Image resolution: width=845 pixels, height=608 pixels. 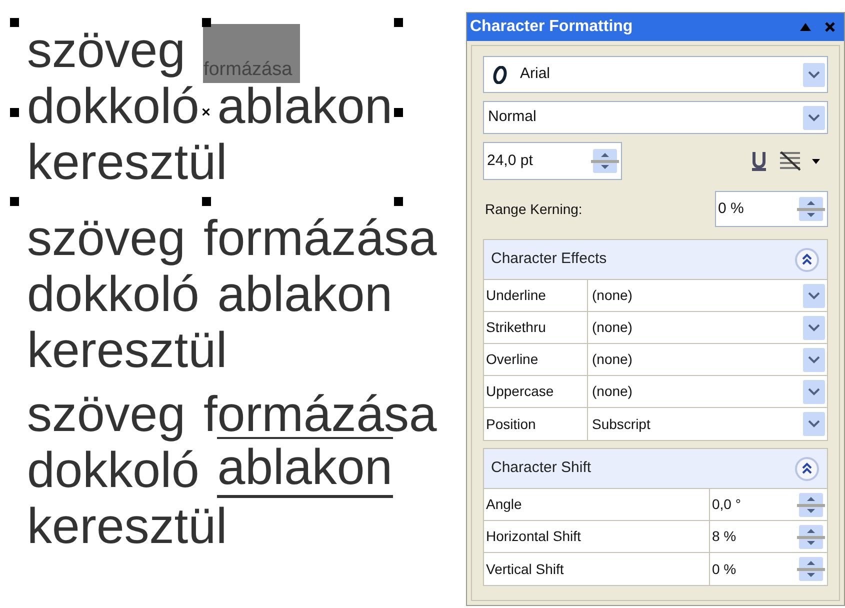 I want to click on section-title: Character Effects, so click(x=549, y=259).